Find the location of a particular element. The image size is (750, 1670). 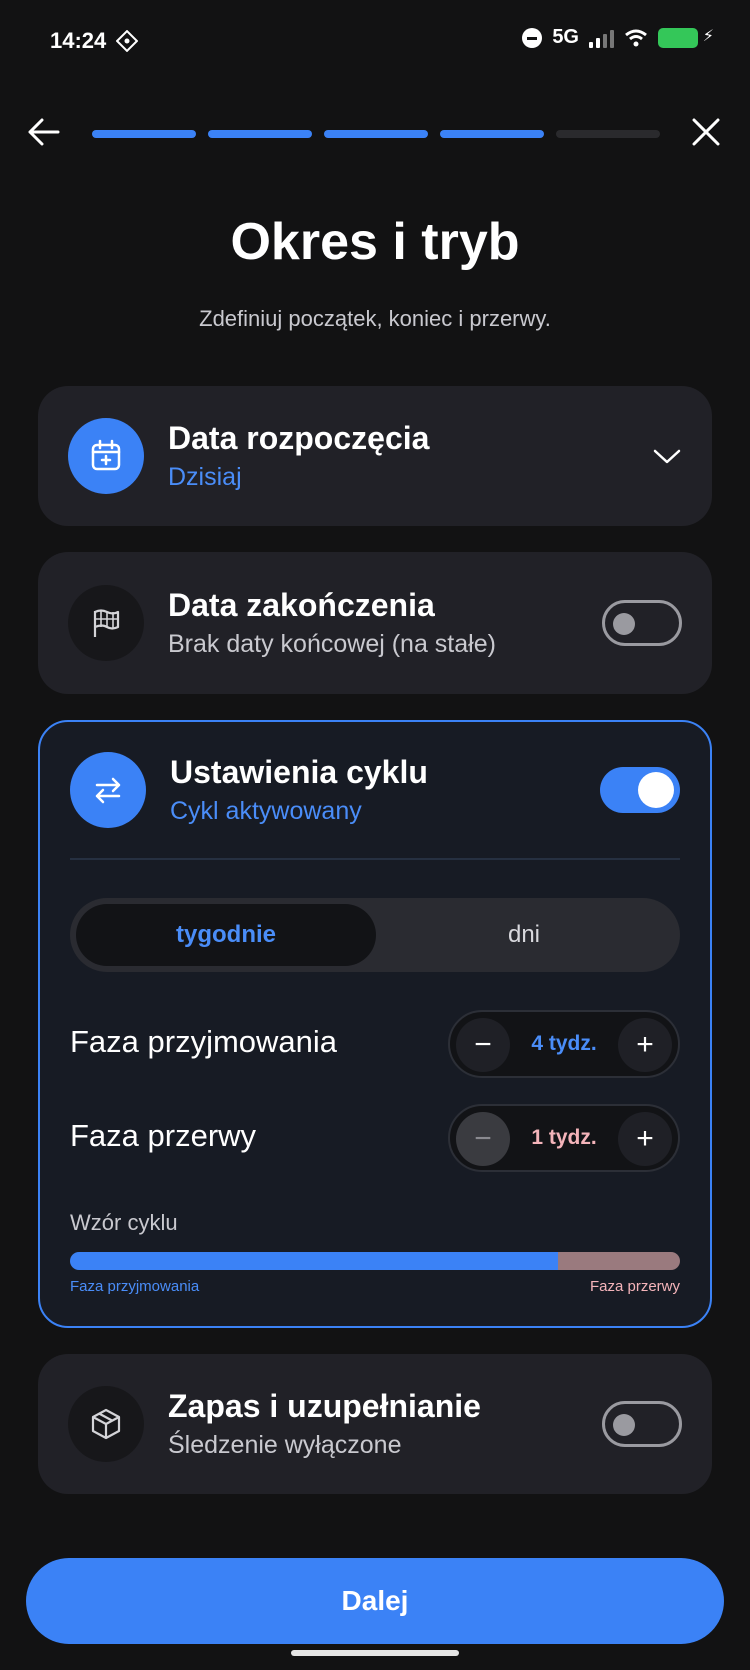

start-date-title: Data rozpoczęcia is located at coordinates (299, 438).